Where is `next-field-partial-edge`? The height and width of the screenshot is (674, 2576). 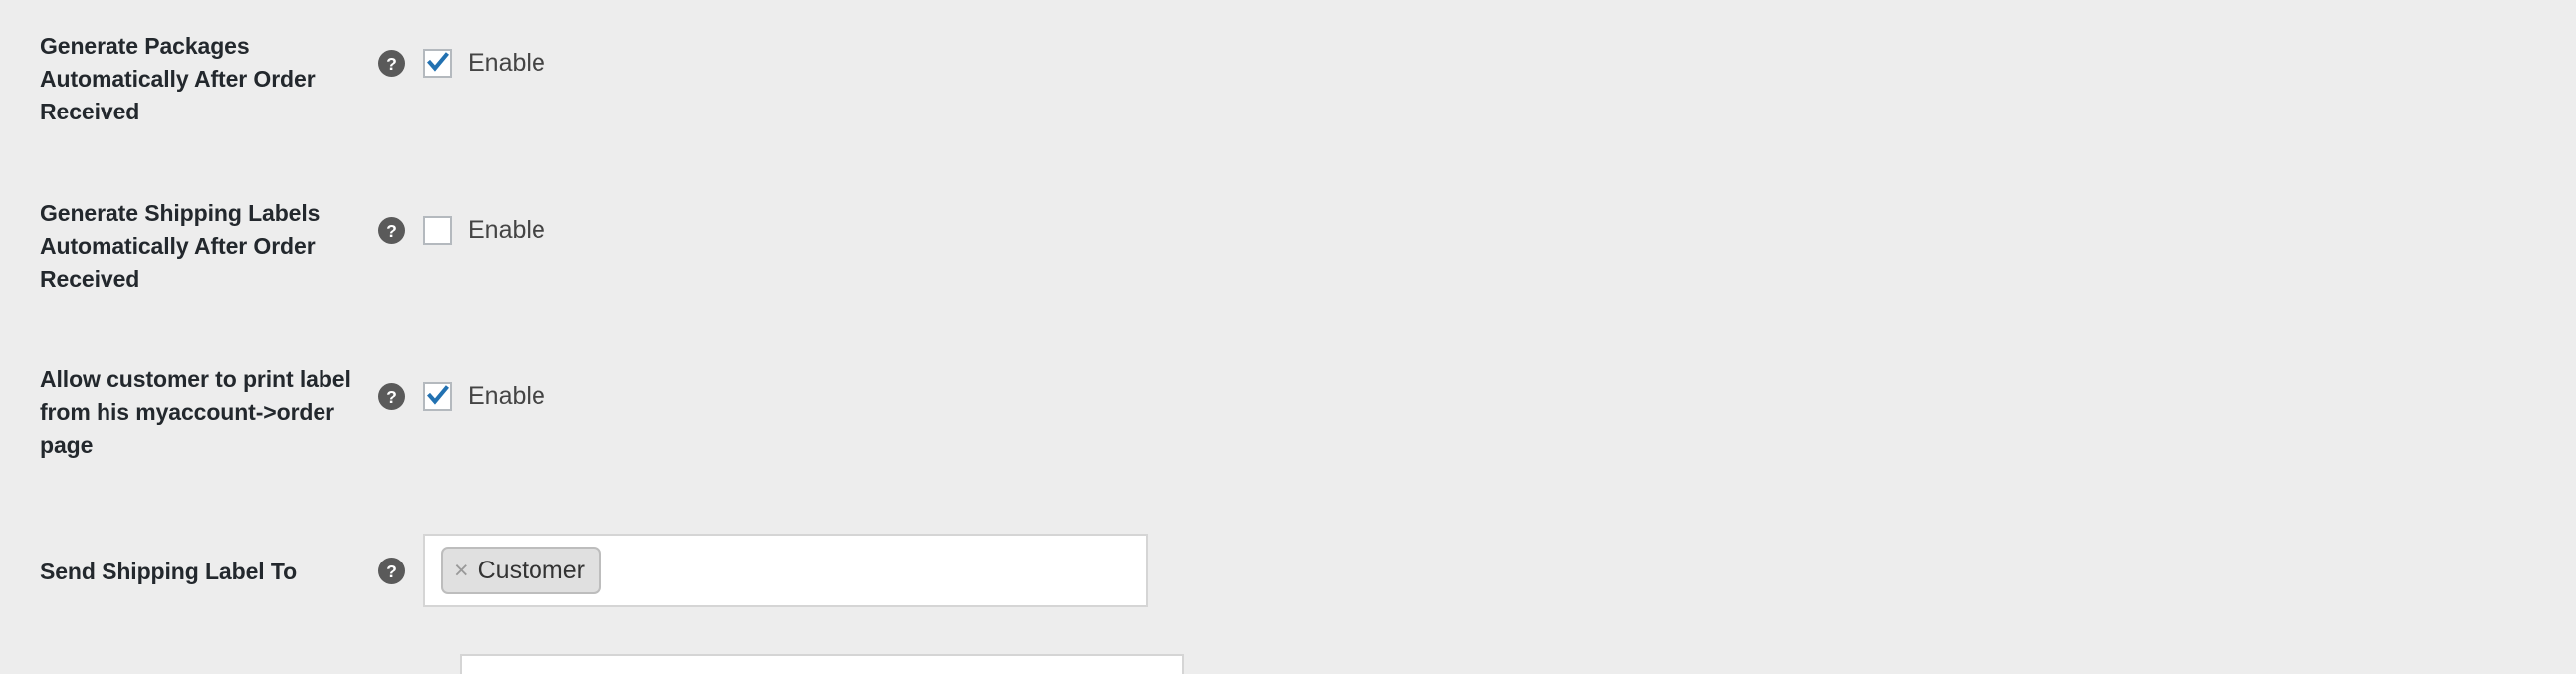 next-field-partial-edge is located at coordinates (822, 664).